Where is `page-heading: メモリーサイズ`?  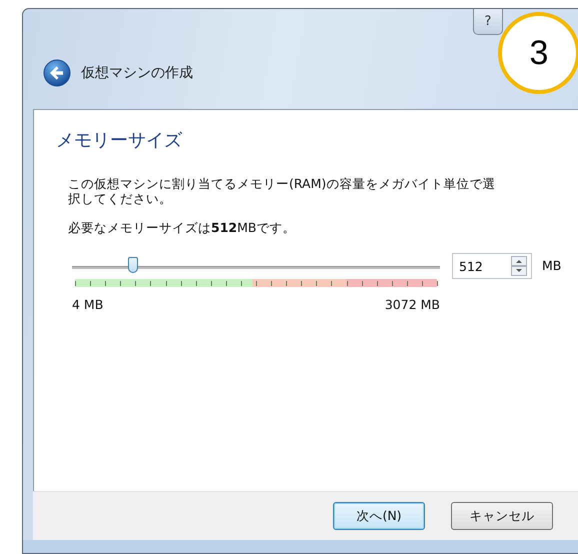 page-heading: メモリーサイズ is located at coordinates (120, 140).